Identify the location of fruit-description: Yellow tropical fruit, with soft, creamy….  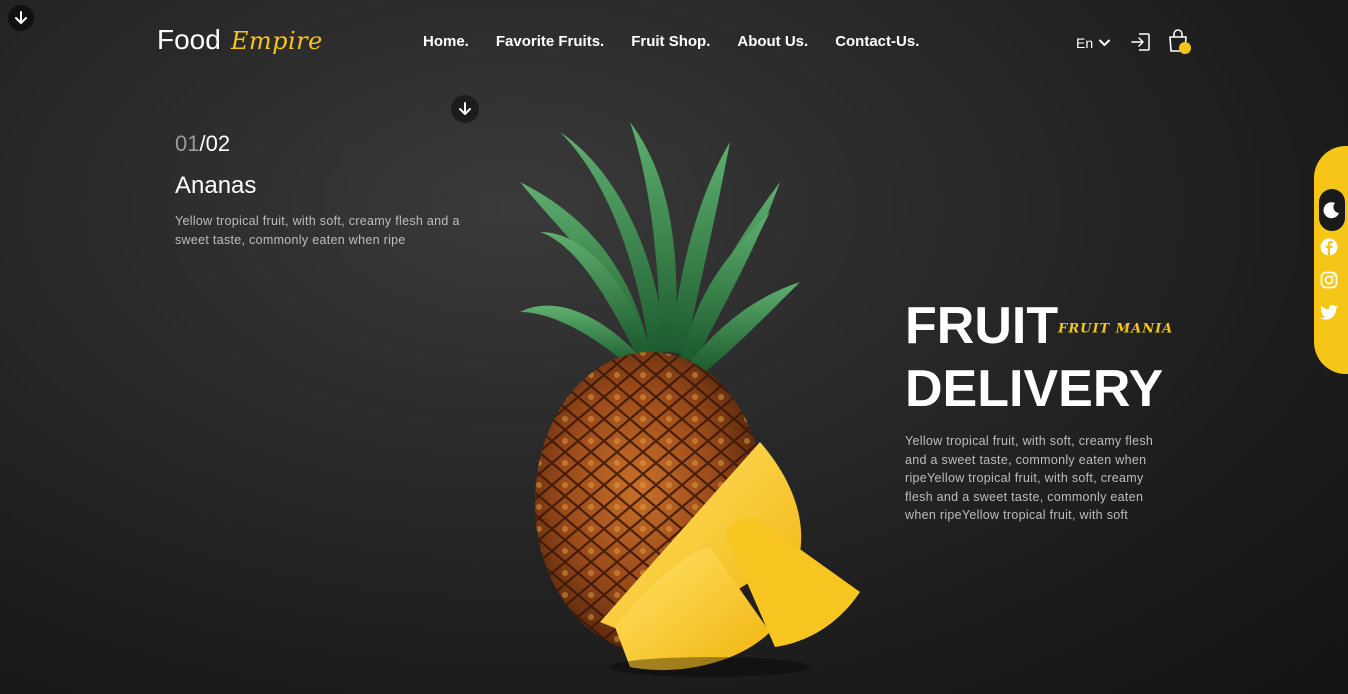
(317, 230).